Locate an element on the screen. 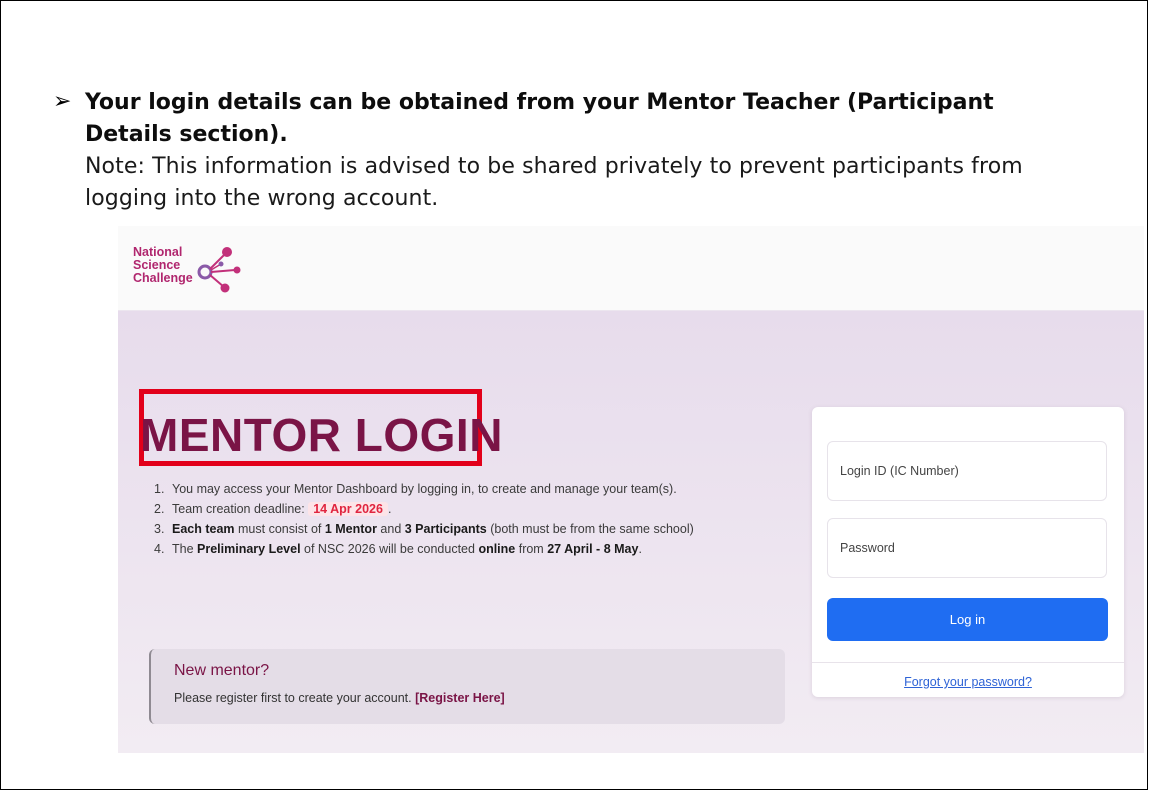 Image resolution: width=1150 pixels, height=790 pixels. site-header: National Science Challenge is located at coordinates (631, 268).